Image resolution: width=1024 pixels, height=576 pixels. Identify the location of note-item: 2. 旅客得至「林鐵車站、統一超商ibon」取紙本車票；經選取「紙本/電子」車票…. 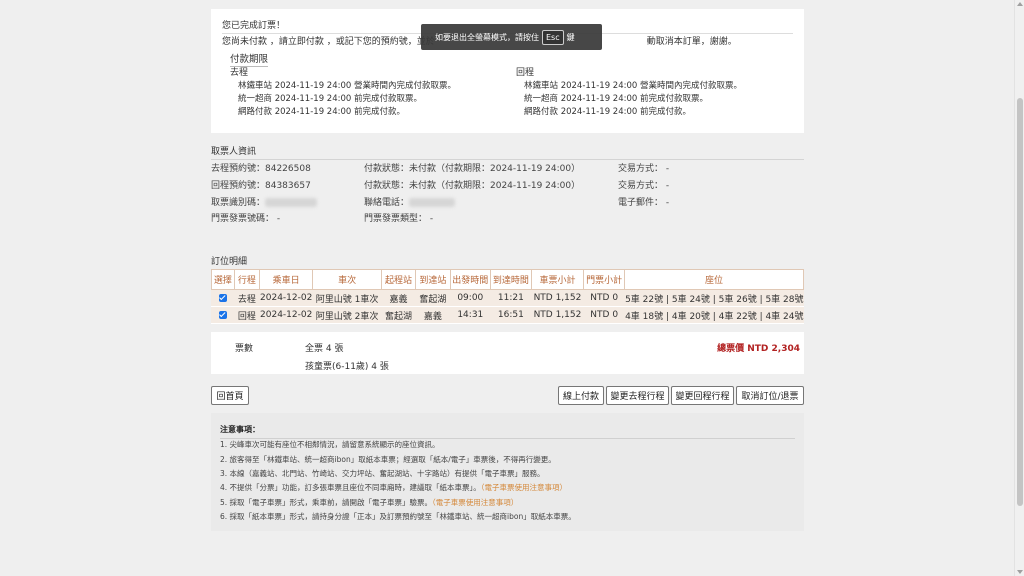
(388, 459).